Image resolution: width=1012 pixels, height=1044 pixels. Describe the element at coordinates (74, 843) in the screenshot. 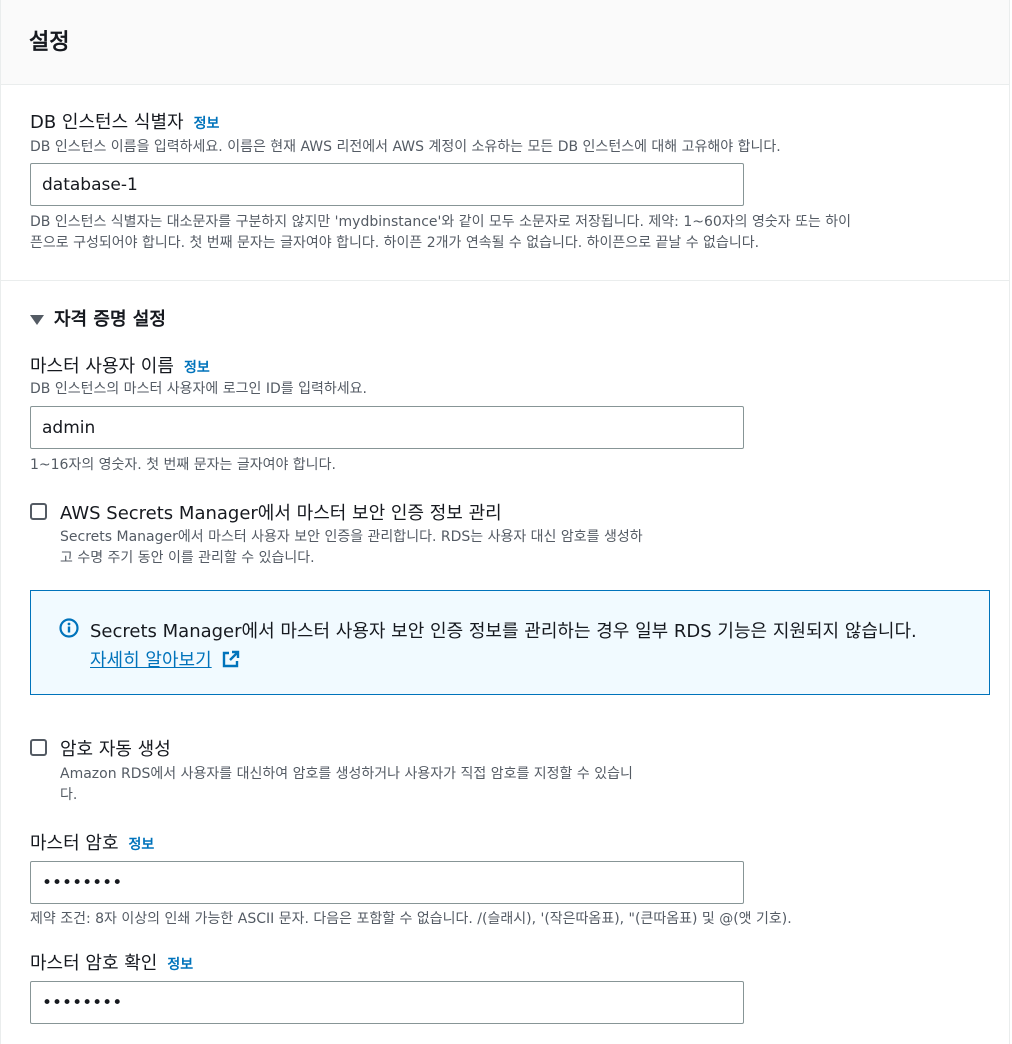

I see `master-password-label: 마스터 암호` at that location.